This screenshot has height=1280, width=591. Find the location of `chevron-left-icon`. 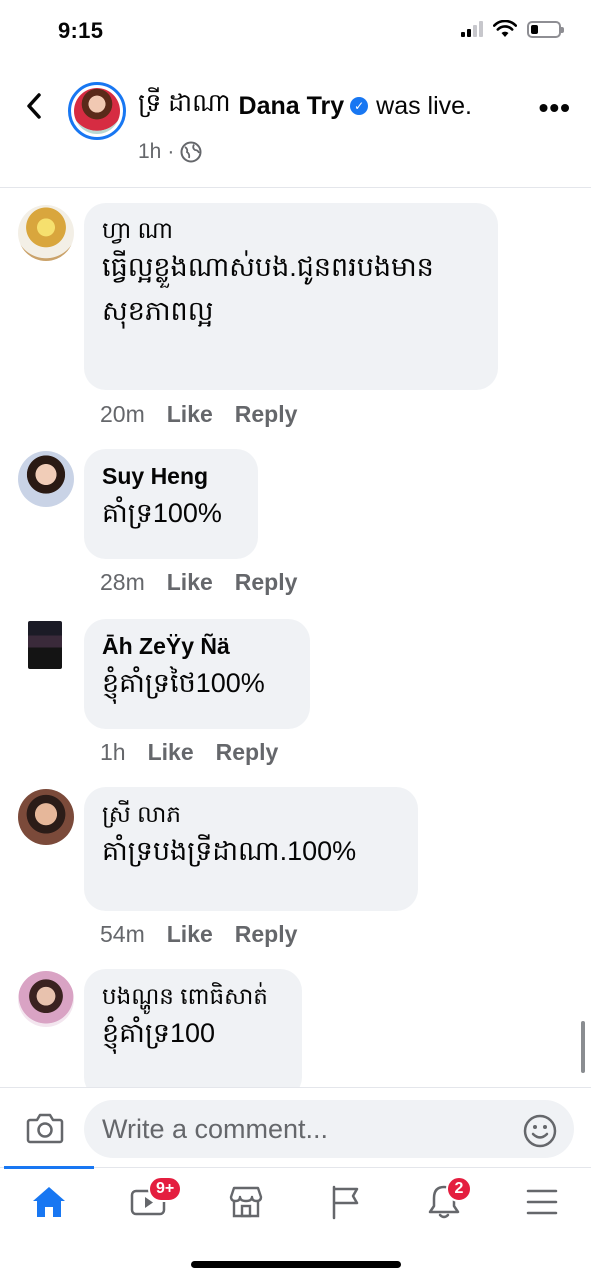

chevron-left-icon is located at coordinates (34, 106).